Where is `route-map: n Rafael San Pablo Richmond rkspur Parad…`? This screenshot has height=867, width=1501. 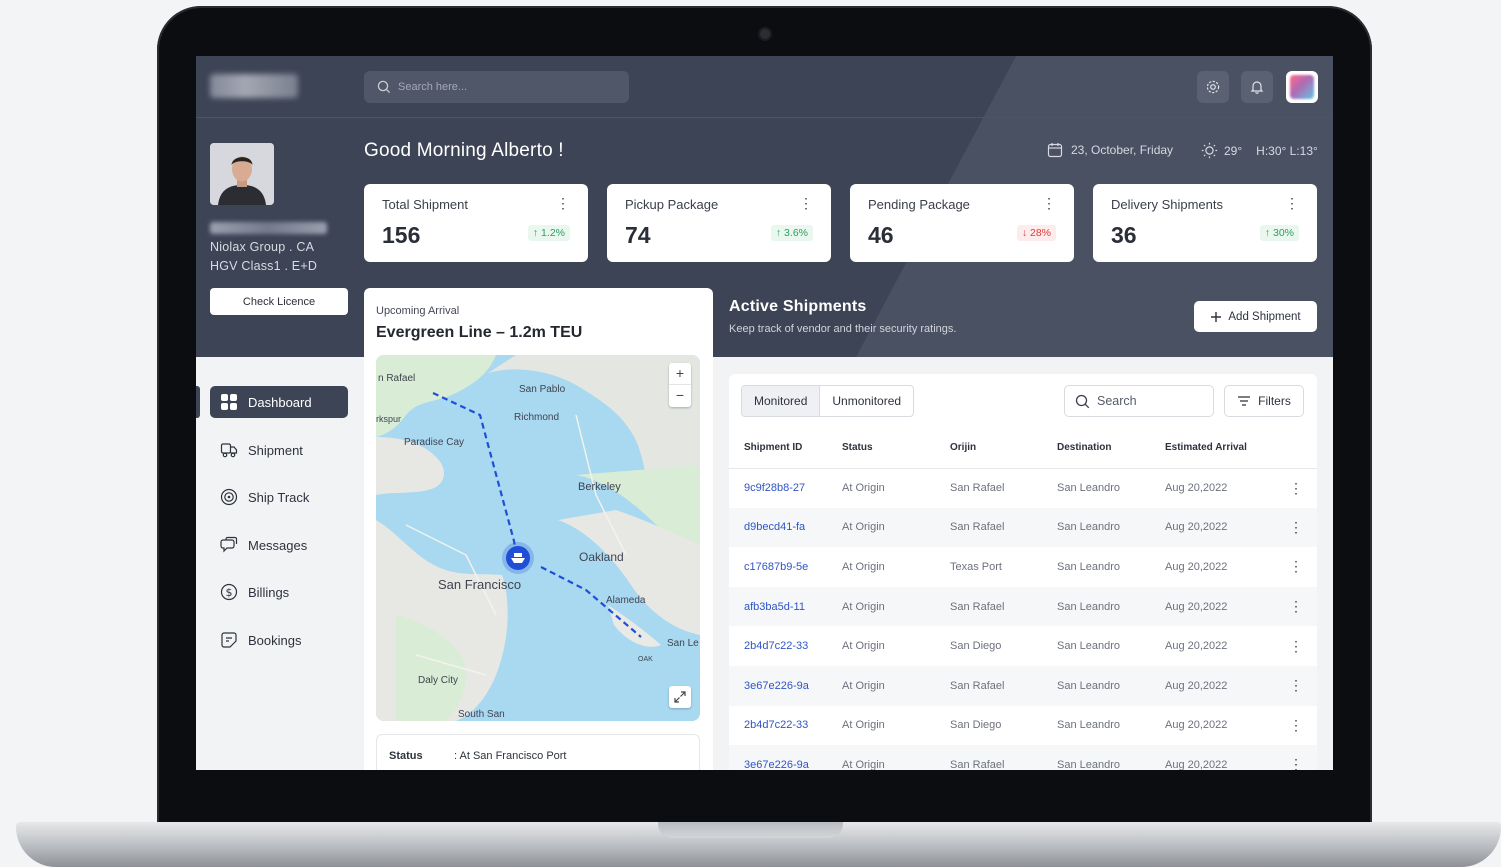 route-map: n Rafael San Pablo Richmond rkspur Parad… is located at coordinates (538, 538).